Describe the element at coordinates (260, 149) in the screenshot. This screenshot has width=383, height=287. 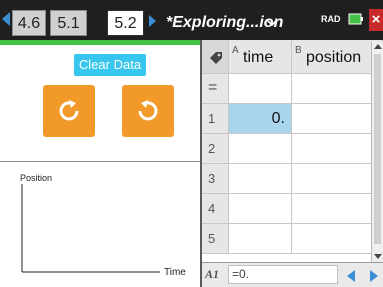
I see `cell-a2` at that location.